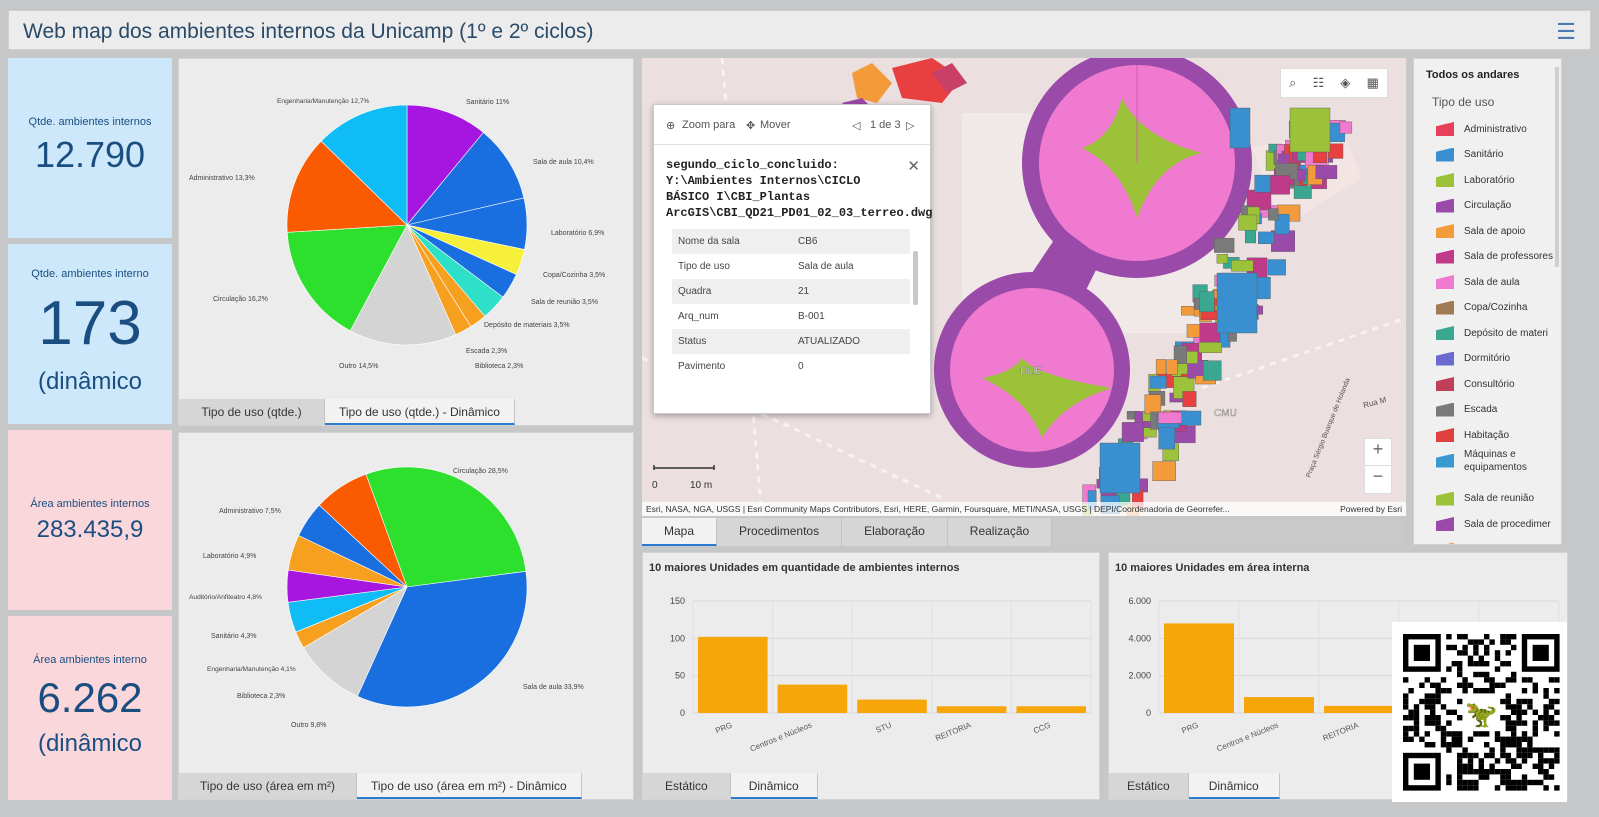 This screenshot has width=1599, height=817. I want to click on qr-code-icon: ▦, so click(1373, 83).